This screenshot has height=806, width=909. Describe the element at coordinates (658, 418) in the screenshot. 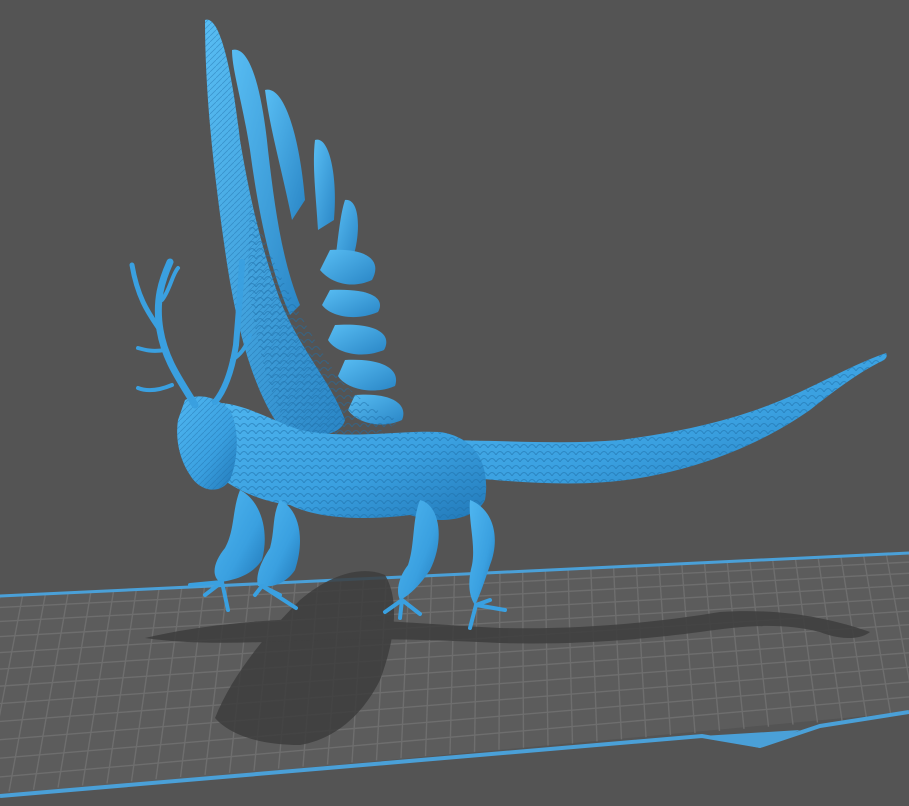

I see `tail-scales` at that location.